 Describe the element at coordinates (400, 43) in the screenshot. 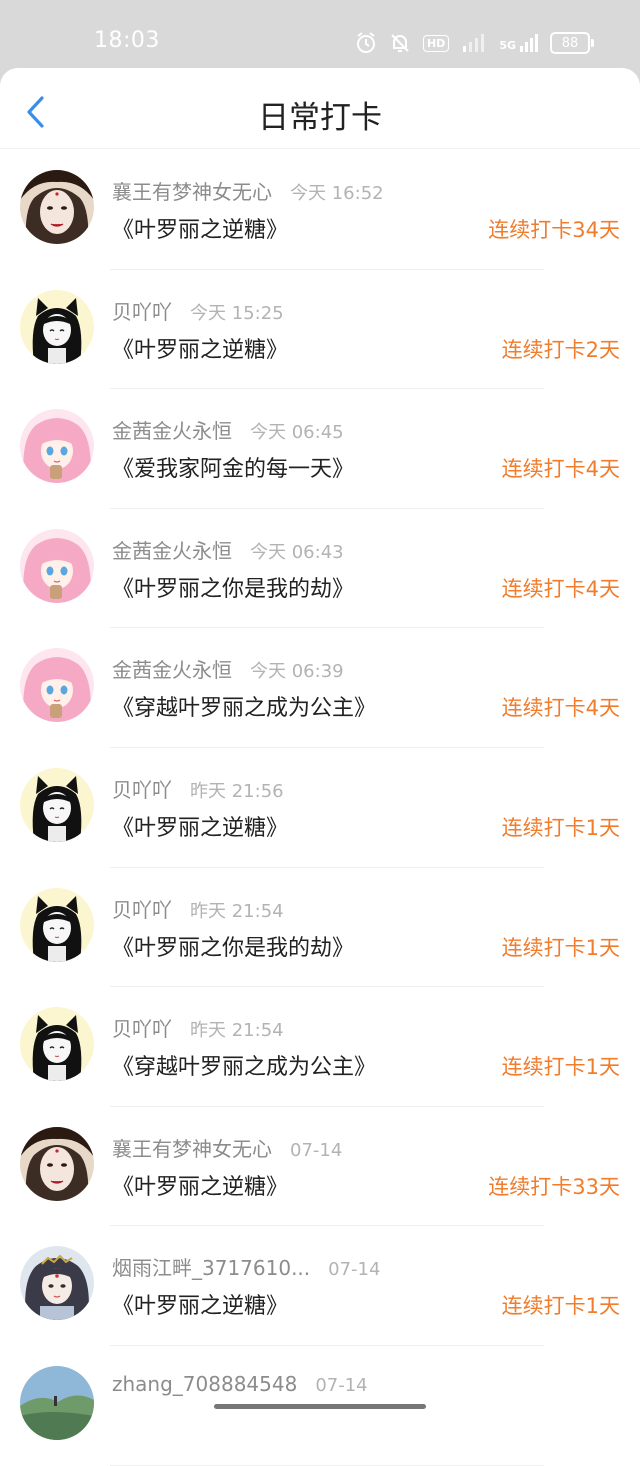

I see `mute-icon` at that location.